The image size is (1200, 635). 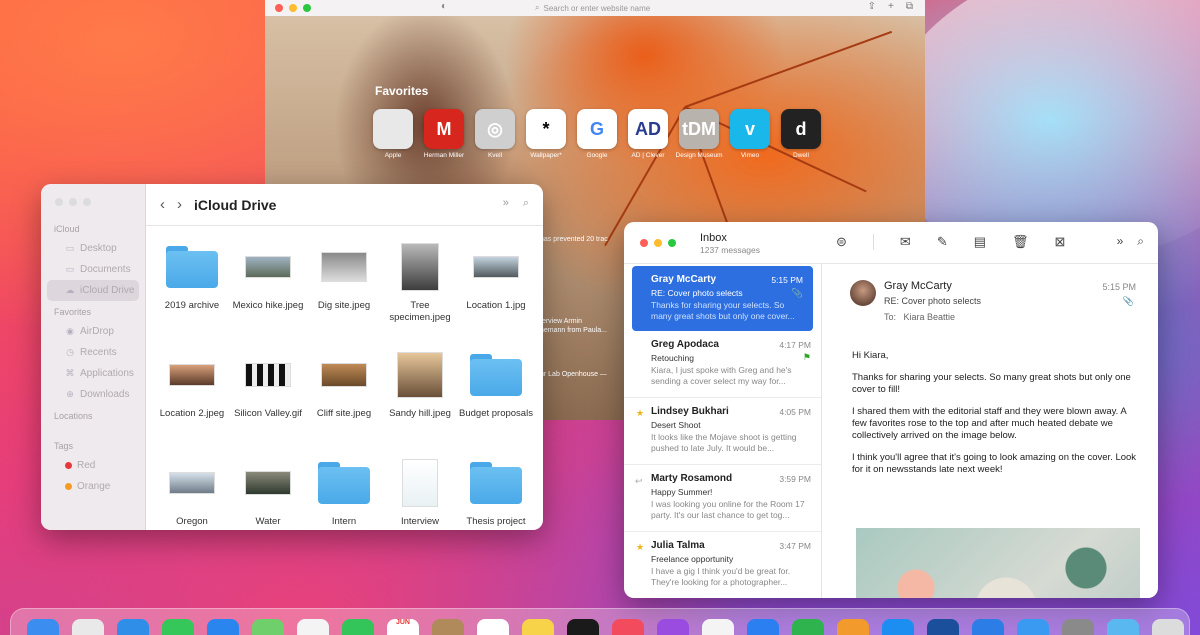 I want to click on archive-icon: ▤, so click(x=980, y=242).